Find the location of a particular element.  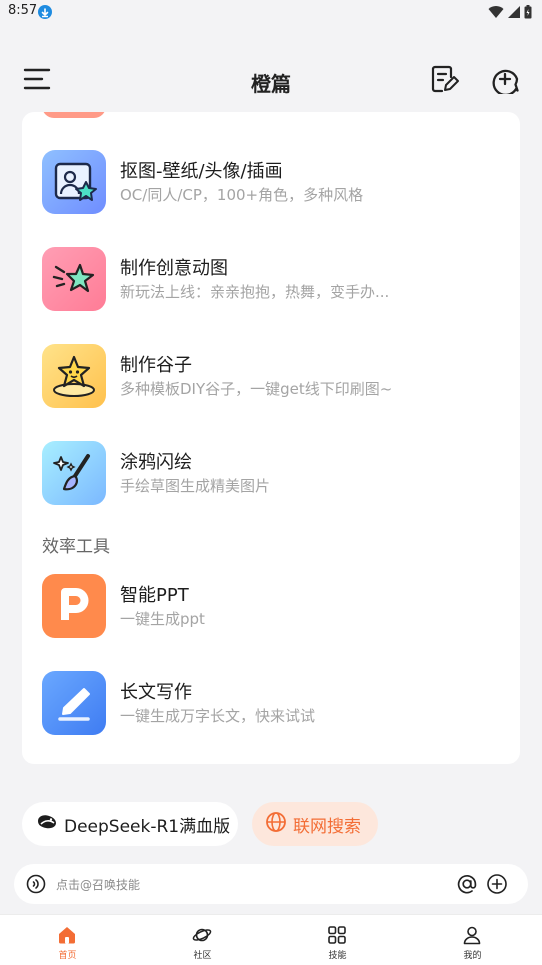

list-item-doodle: 涂鸦闪绘 手绘草图生成精美图片 is located at coordinates (271, 473).